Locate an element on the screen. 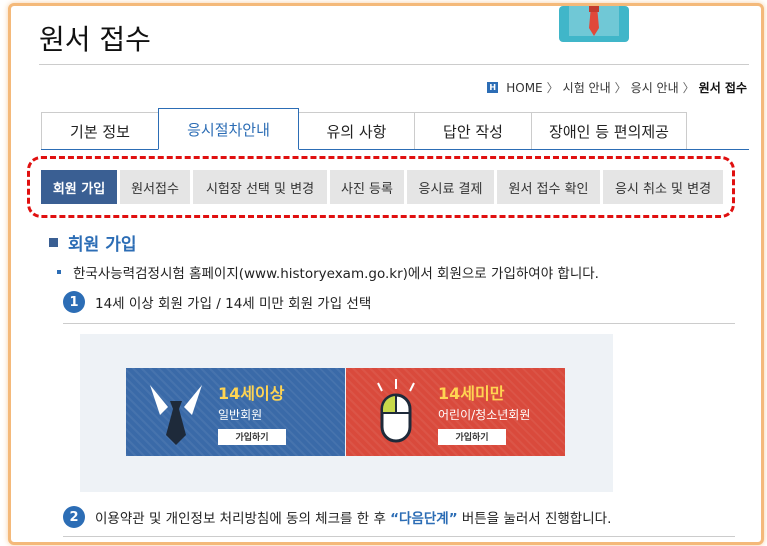  step-text-after: 버튼을 눌러서 진행합니다. is located at coordinates (534, 519).